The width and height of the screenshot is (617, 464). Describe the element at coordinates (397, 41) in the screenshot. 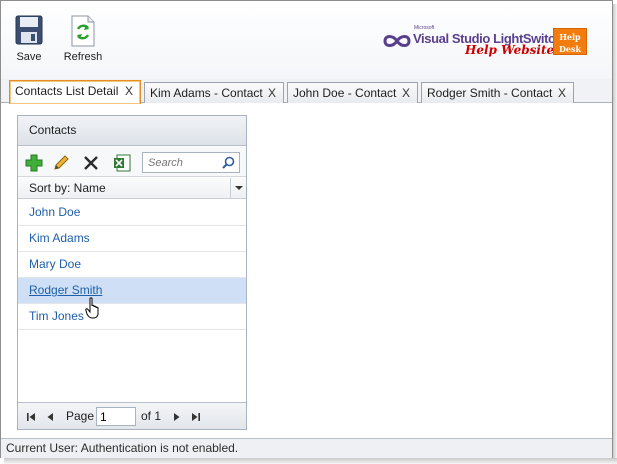

I see `visual-studio-infinity-icon` at that location.